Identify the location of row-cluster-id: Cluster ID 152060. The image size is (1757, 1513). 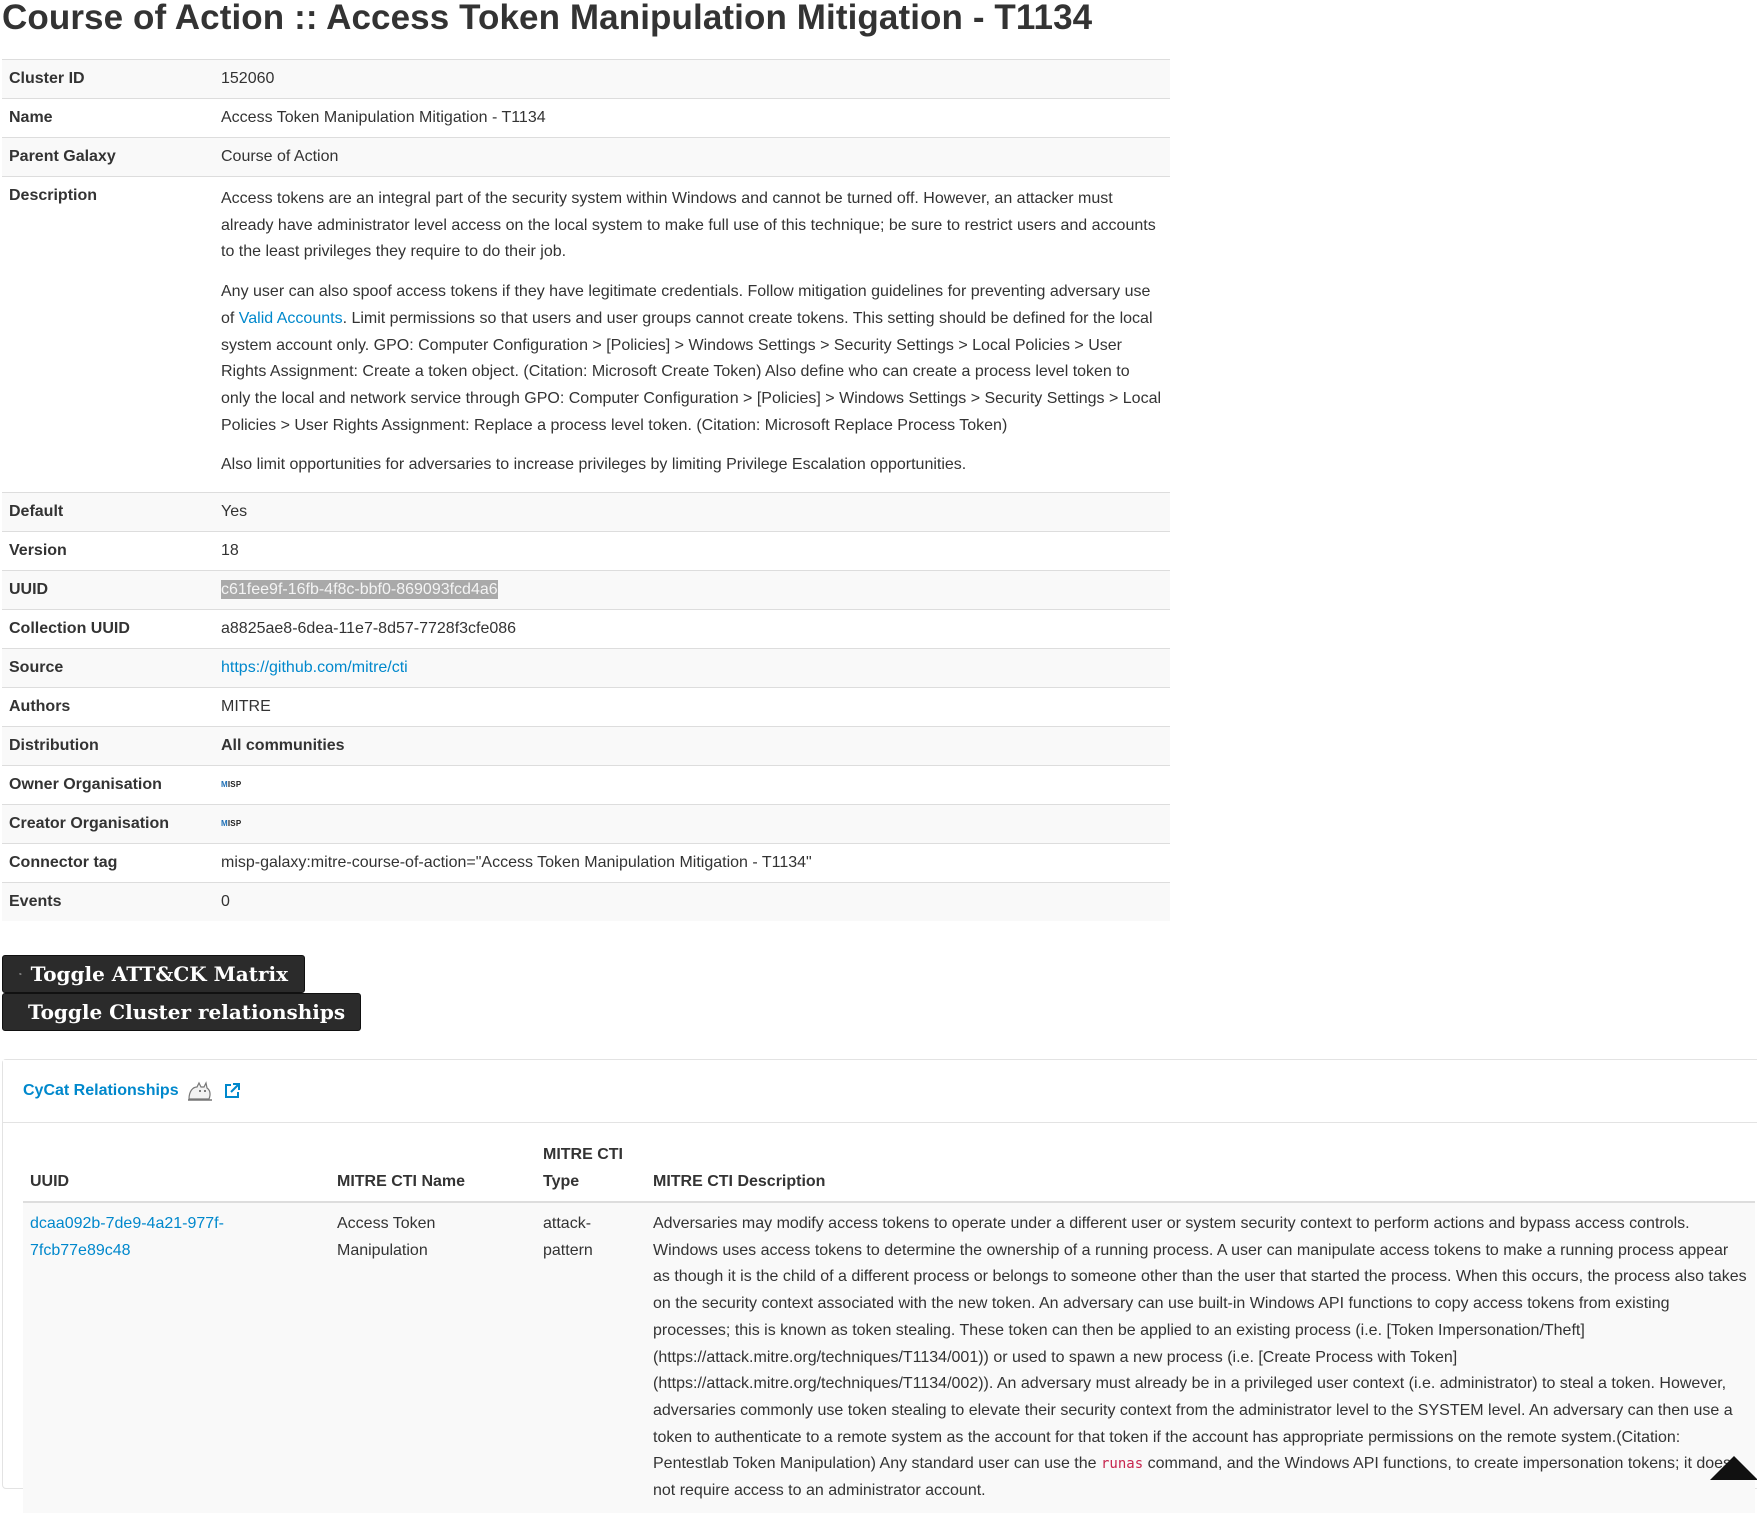
(586, 79).